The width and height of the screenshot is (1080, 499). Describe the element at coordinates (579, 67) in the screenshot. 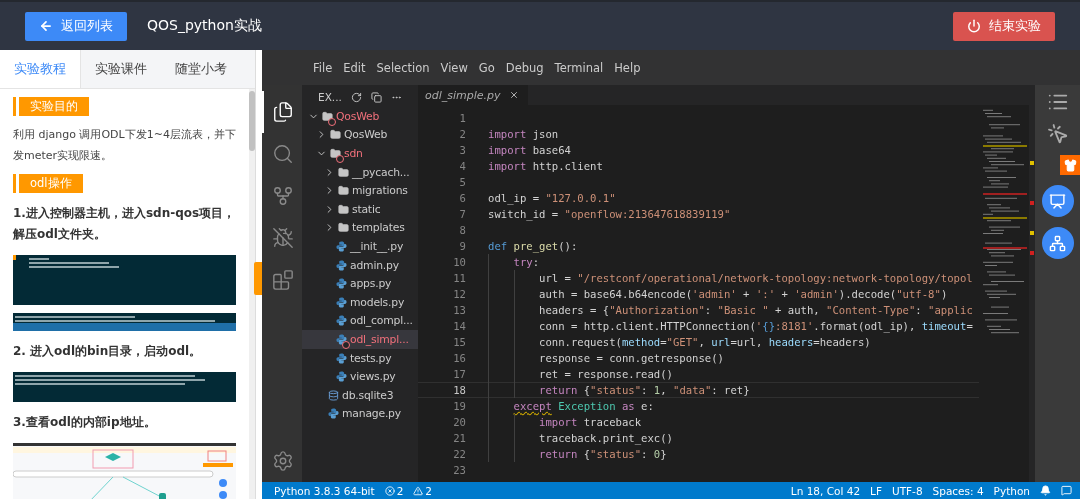

I see `menu-item: Terminal` at that location.